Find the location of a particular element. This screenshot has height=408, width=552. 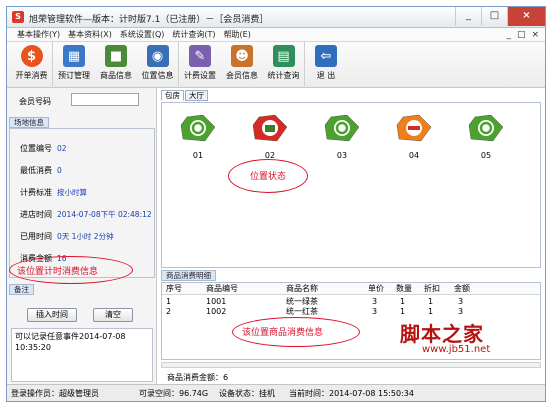

goods-total: 商品消费金额：6 is located at coordinates (198, 377).